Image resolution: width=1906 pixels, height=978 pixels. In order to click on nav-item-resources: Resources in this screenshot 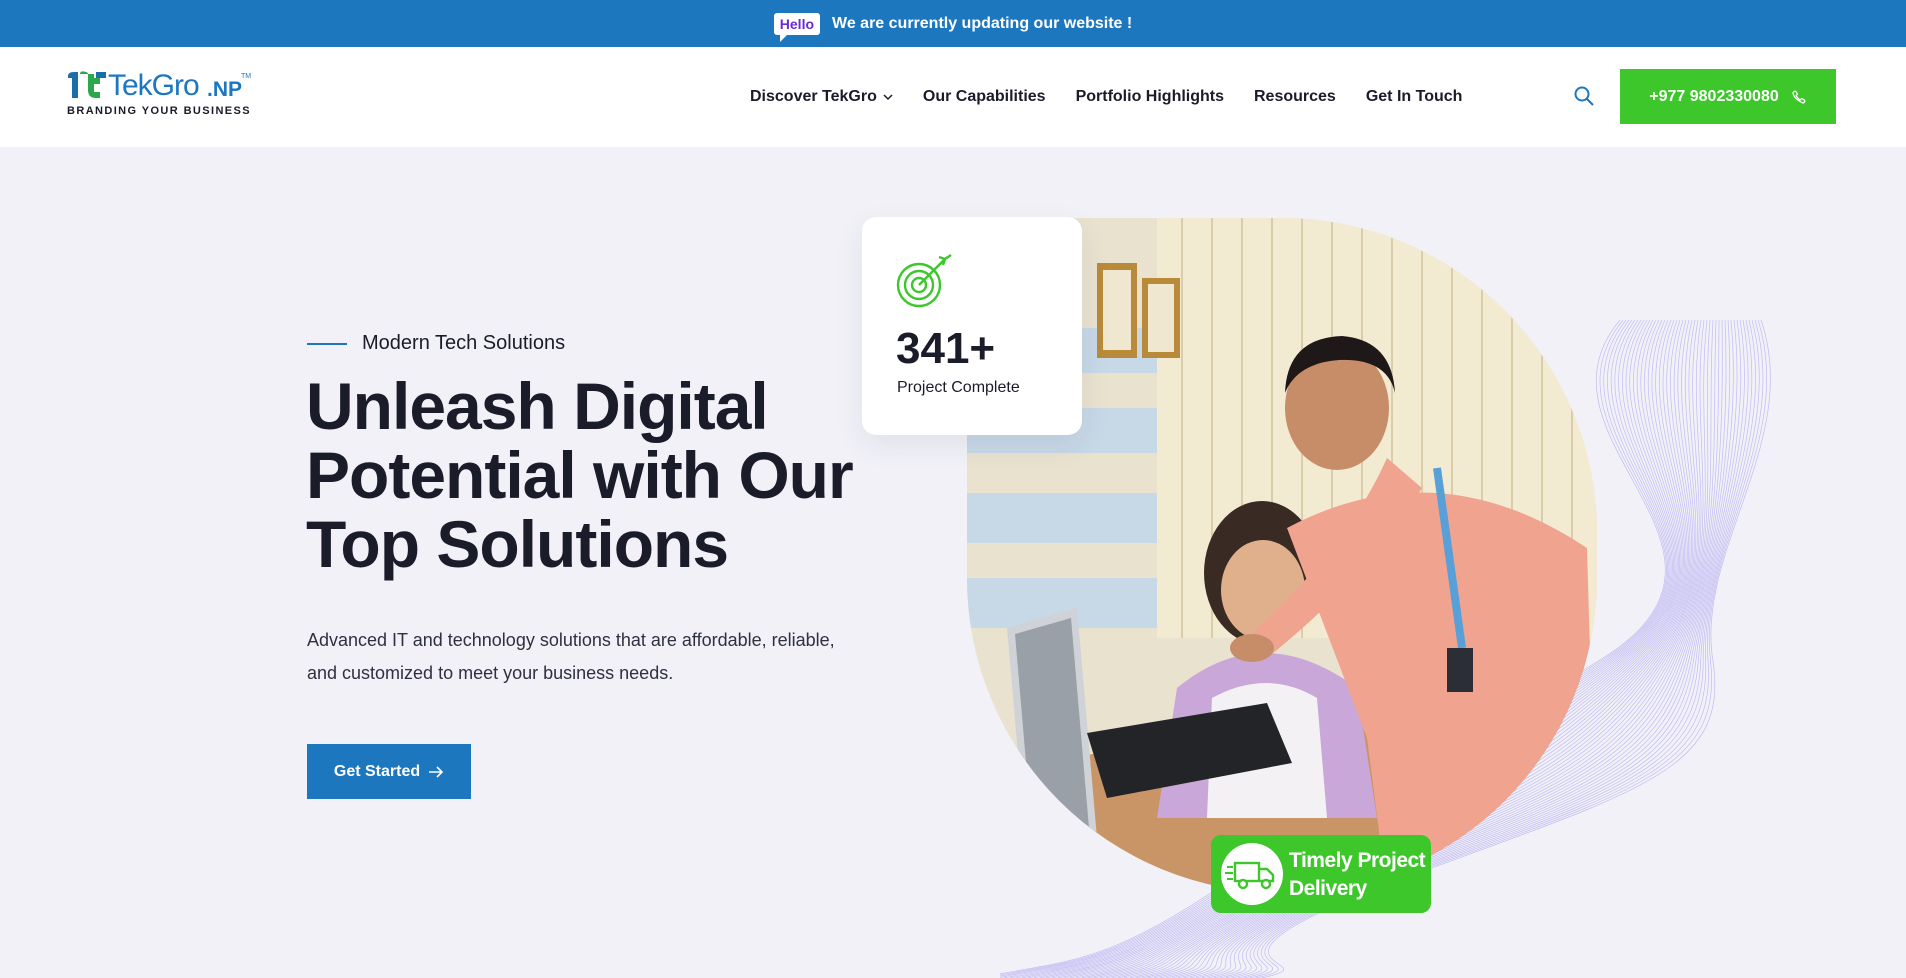, I will do `click(1295, 97)`.